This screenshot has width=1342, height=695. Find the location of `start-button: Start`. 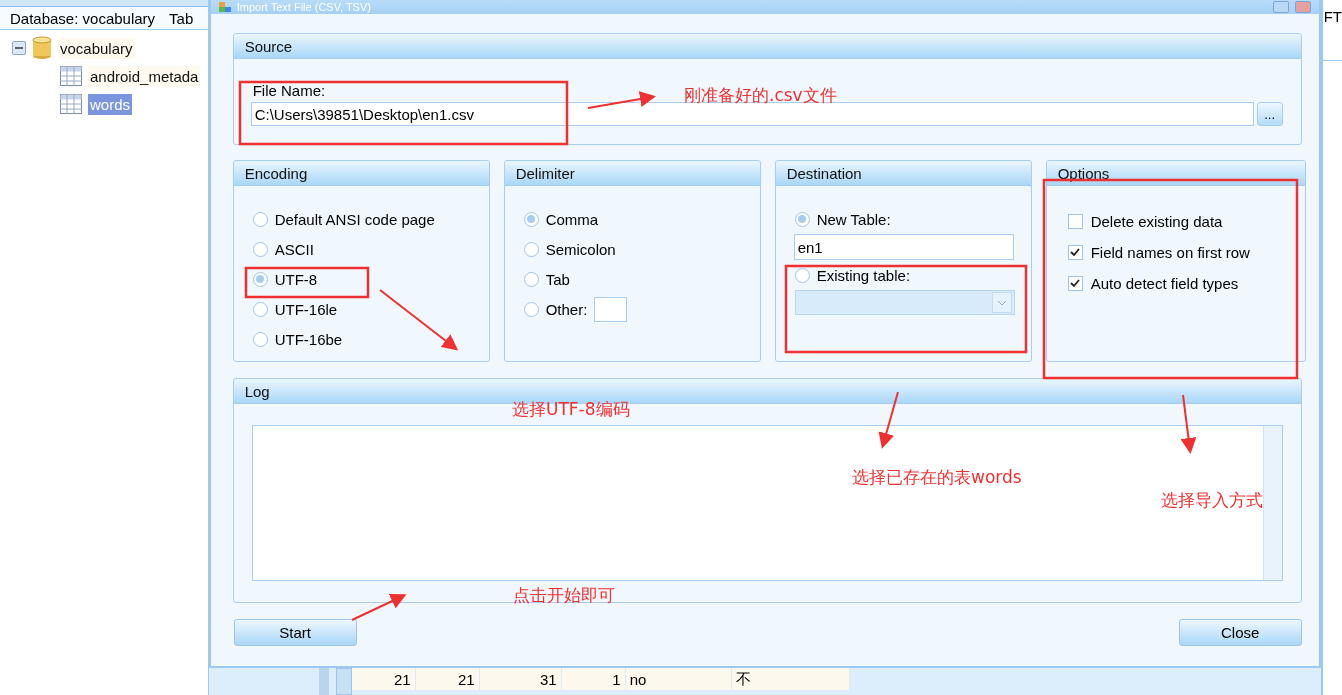

start-button: Start is located at coordinates (295, 632).